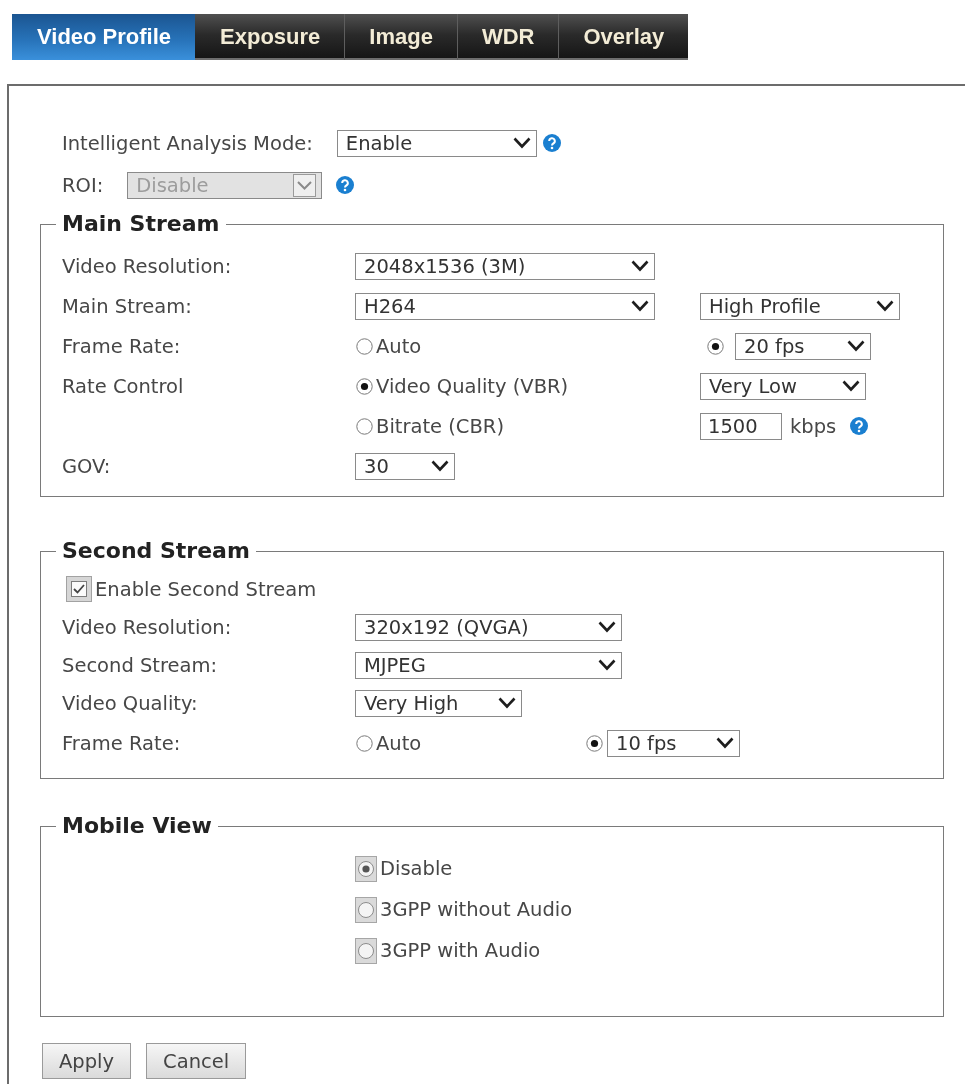 The width and height of the screenshot is (965, 1084). I want to click on field-label: Rate Control, so click(123, 386).